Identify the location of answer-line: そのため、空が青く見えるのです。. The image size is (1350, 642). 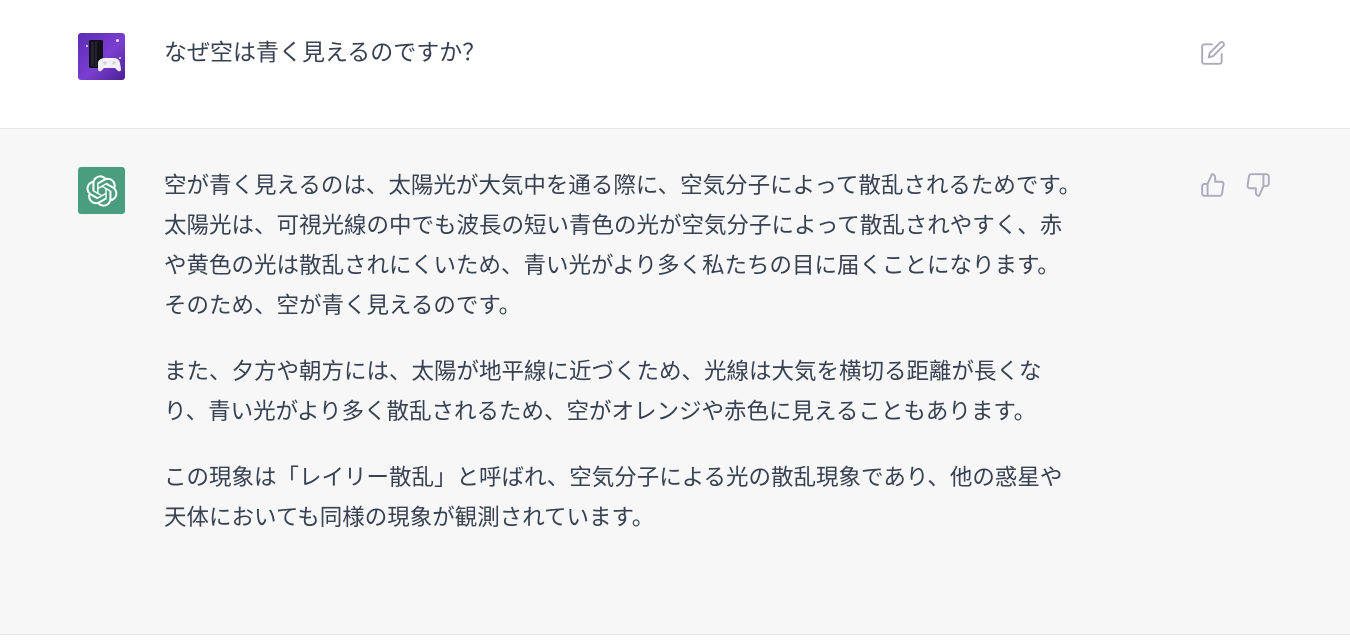
(343, 306).